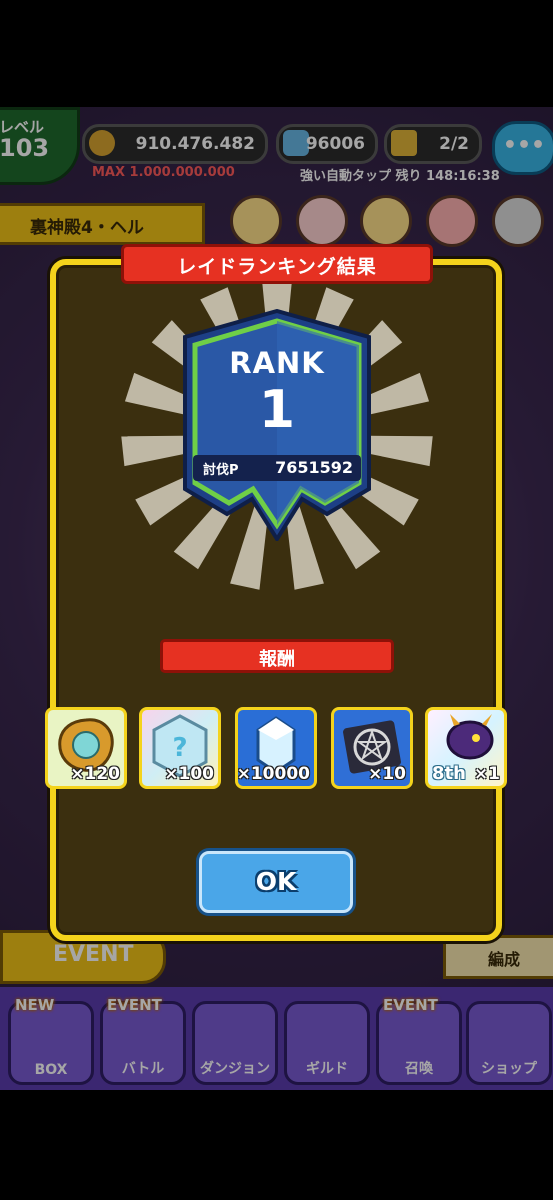 This screenshot has width=553, height=1200. I want to click on reward-ribbon: 報酬, so click(277, 656).